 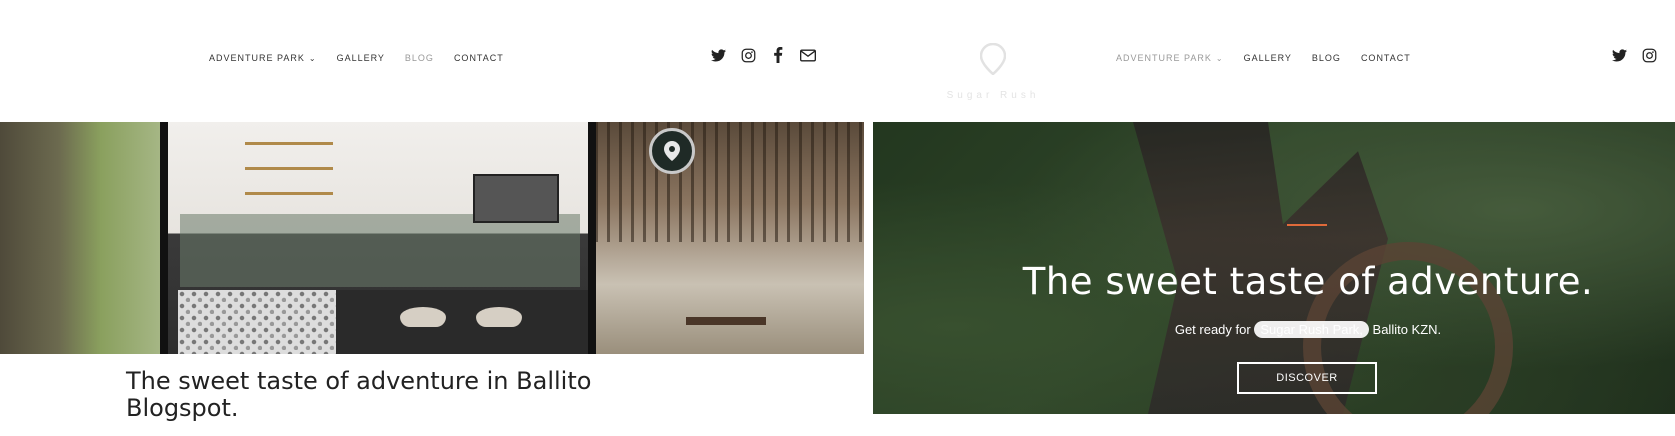 I want to click on facebook-icon, so click(x=778, y=55).